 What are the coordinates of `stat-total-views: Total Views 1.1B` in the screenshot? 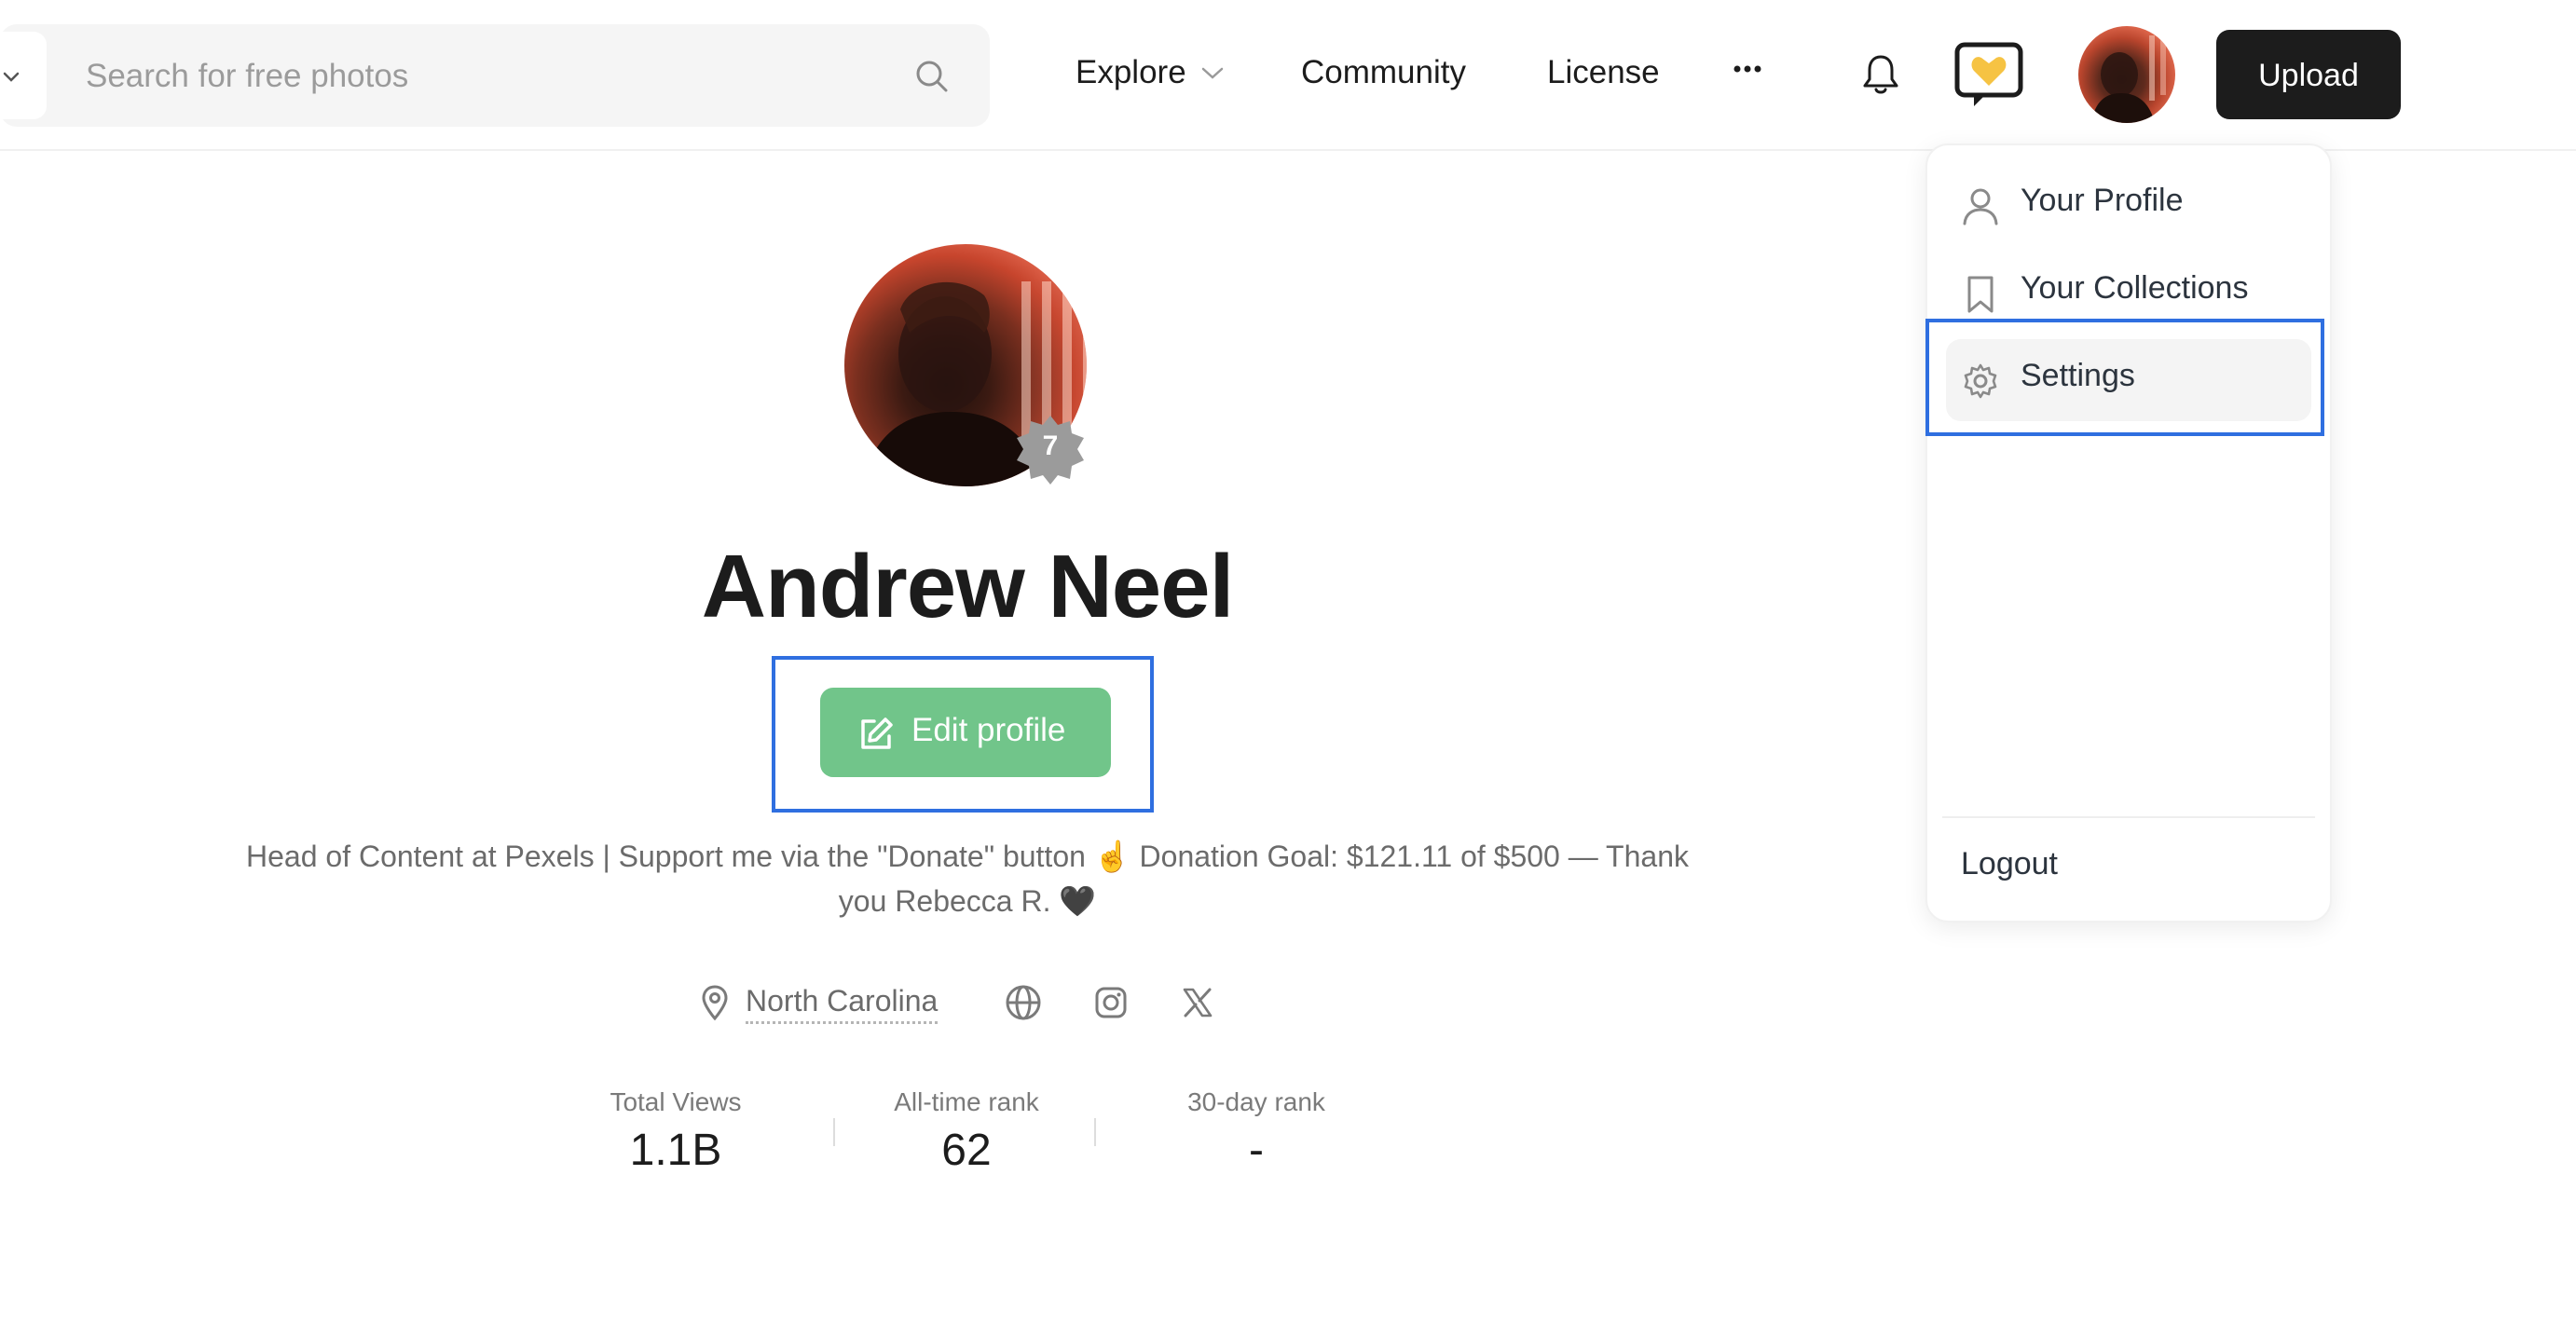 It's located at (676, 1134).